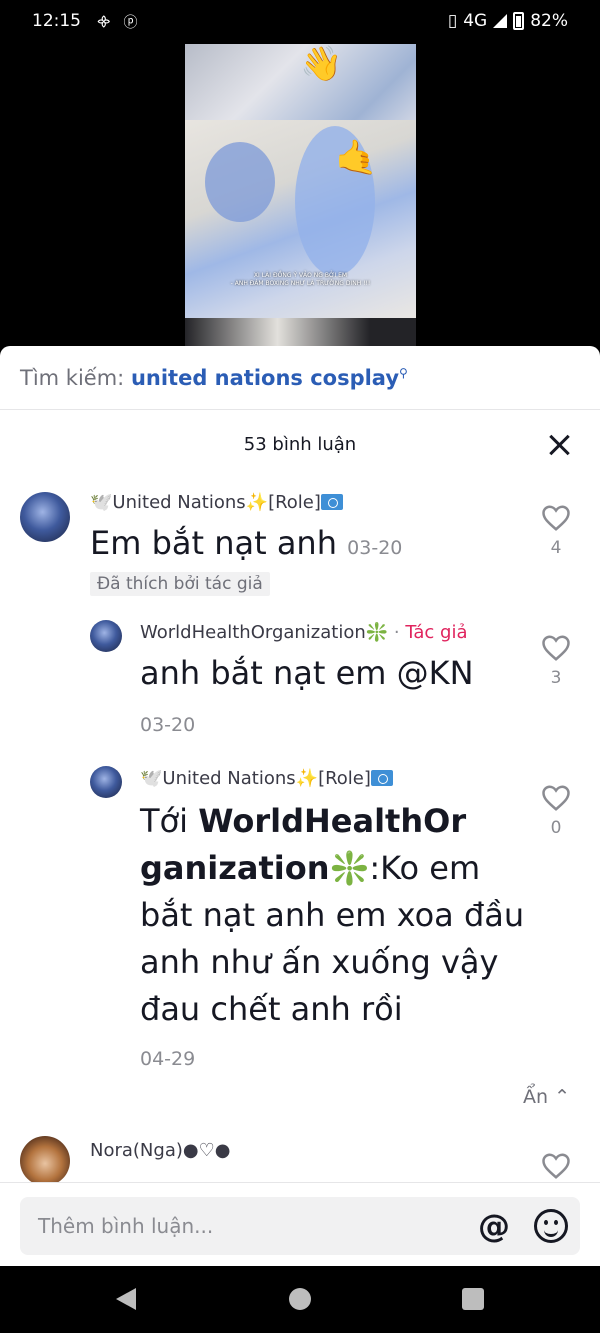 Image resolution: width=600 pixels, height=1333 pixels. I want to click on search-term-link: united nations cosplay, so click(265, 378).